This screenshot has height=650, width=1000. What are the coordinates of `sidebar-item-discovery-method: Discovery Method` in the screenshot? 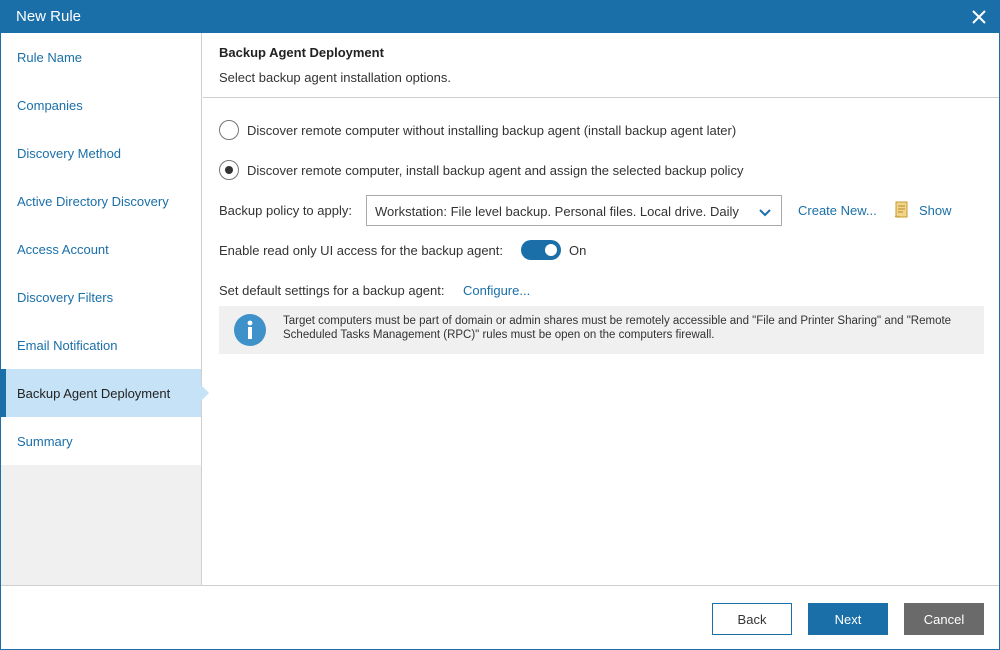 It's located at (101, 153).